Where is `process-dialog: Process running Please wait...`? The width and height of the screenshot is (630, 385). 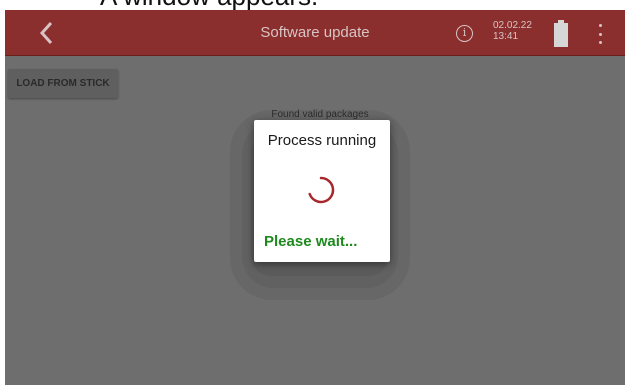 process-dialog: Process running Please wait... is located at coordinates (322, 191).